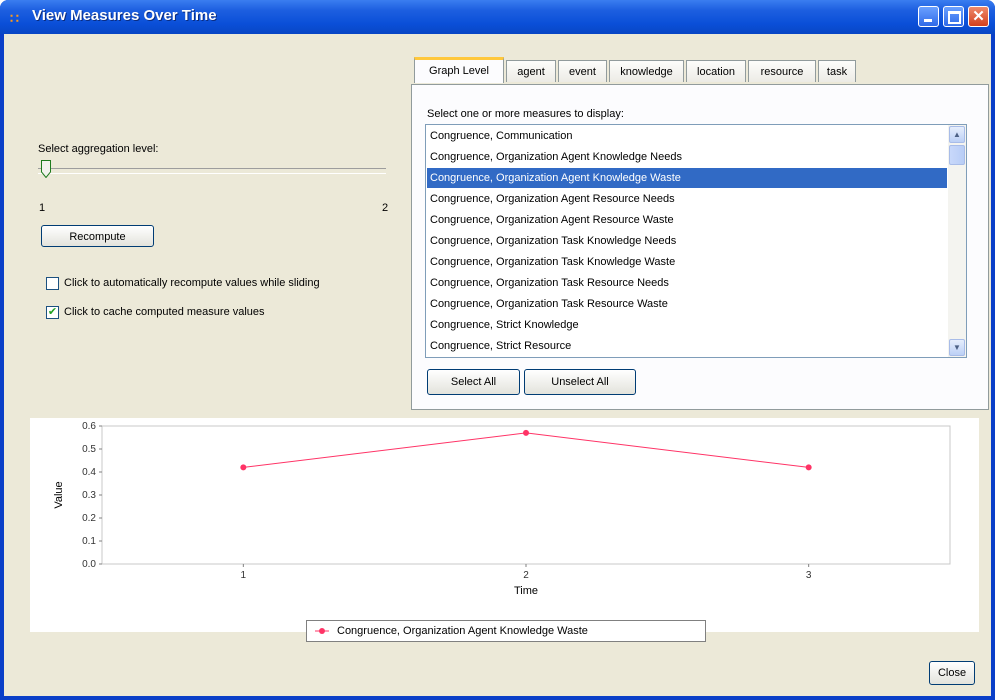 The image size is (995, 700). I want to click on tab-event: event, so click(582, 71).